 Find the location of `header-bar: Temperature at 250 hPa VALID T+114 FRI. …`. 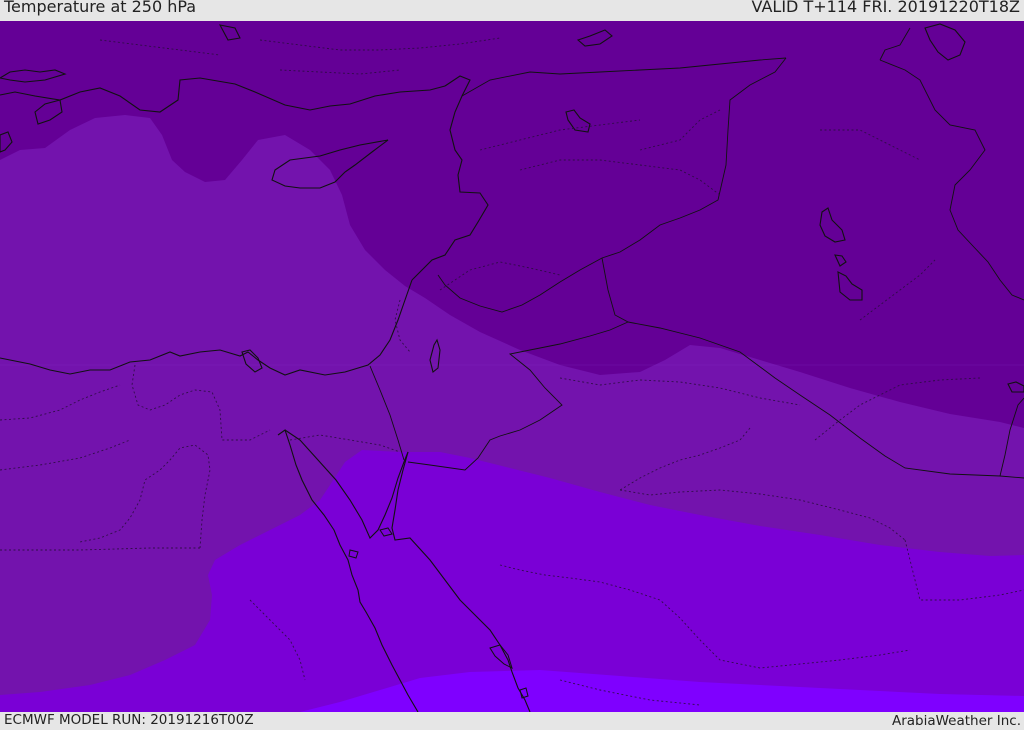

header-bar: Temperature at 250 hPa VALID T+114 FRI. … is located at coordinates (512, 10).